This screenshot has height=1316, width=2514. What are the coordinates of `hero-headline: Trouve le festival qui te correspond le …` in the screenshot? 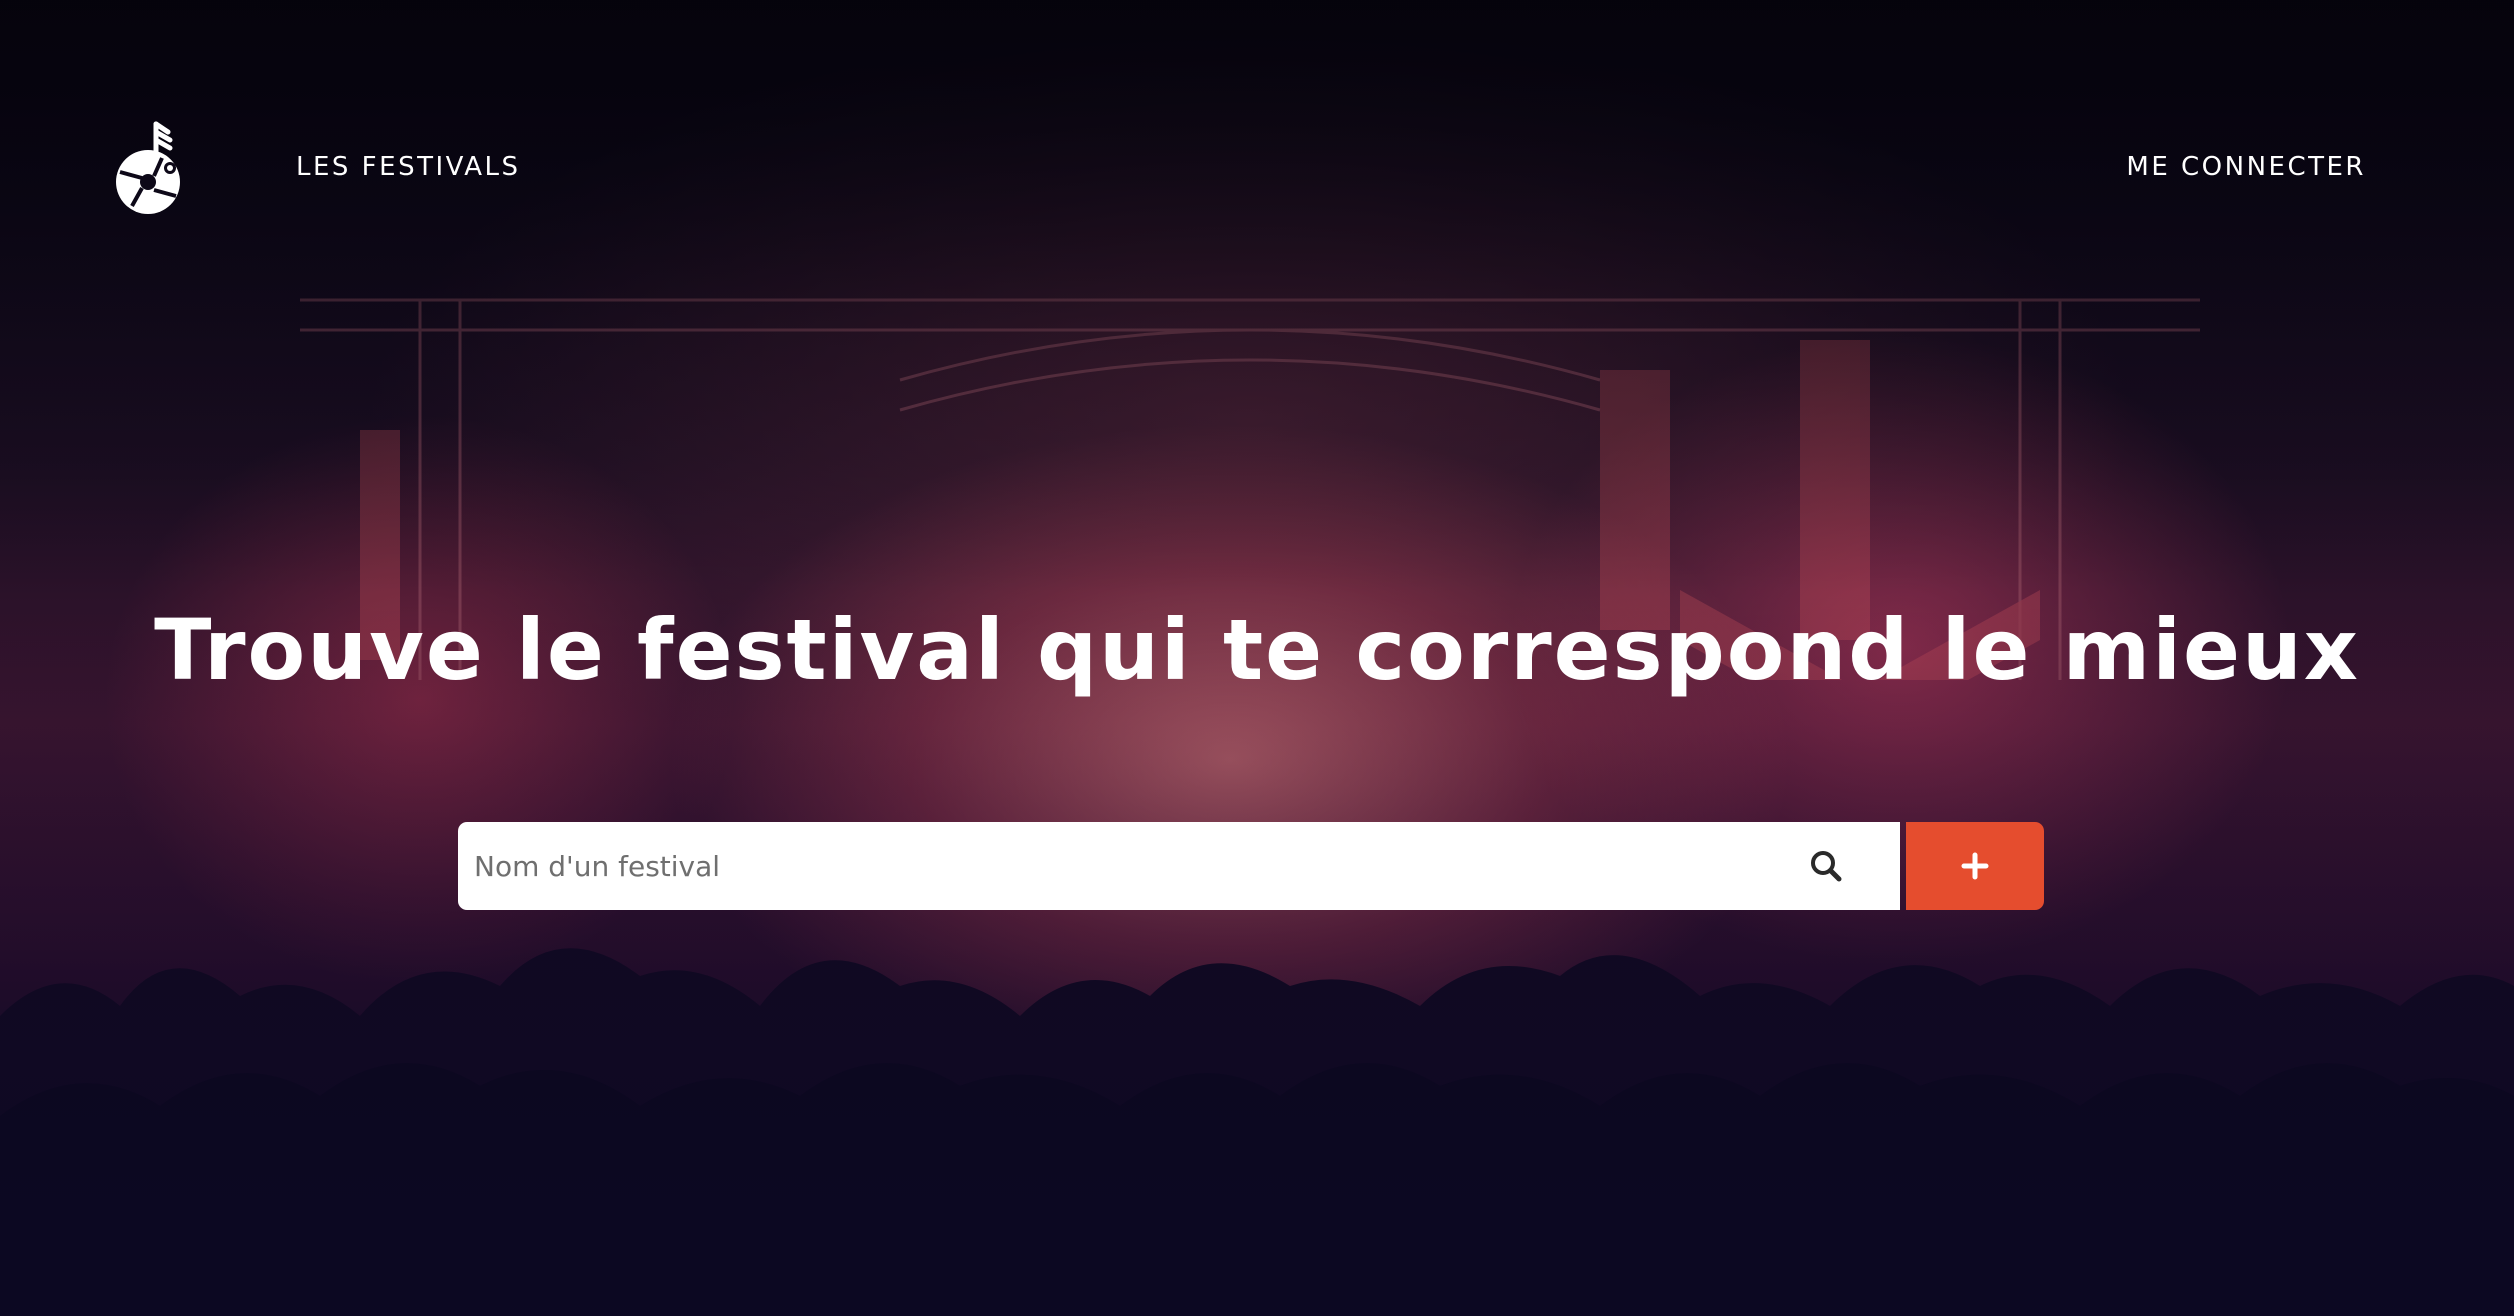 It's located at (1257, 650).